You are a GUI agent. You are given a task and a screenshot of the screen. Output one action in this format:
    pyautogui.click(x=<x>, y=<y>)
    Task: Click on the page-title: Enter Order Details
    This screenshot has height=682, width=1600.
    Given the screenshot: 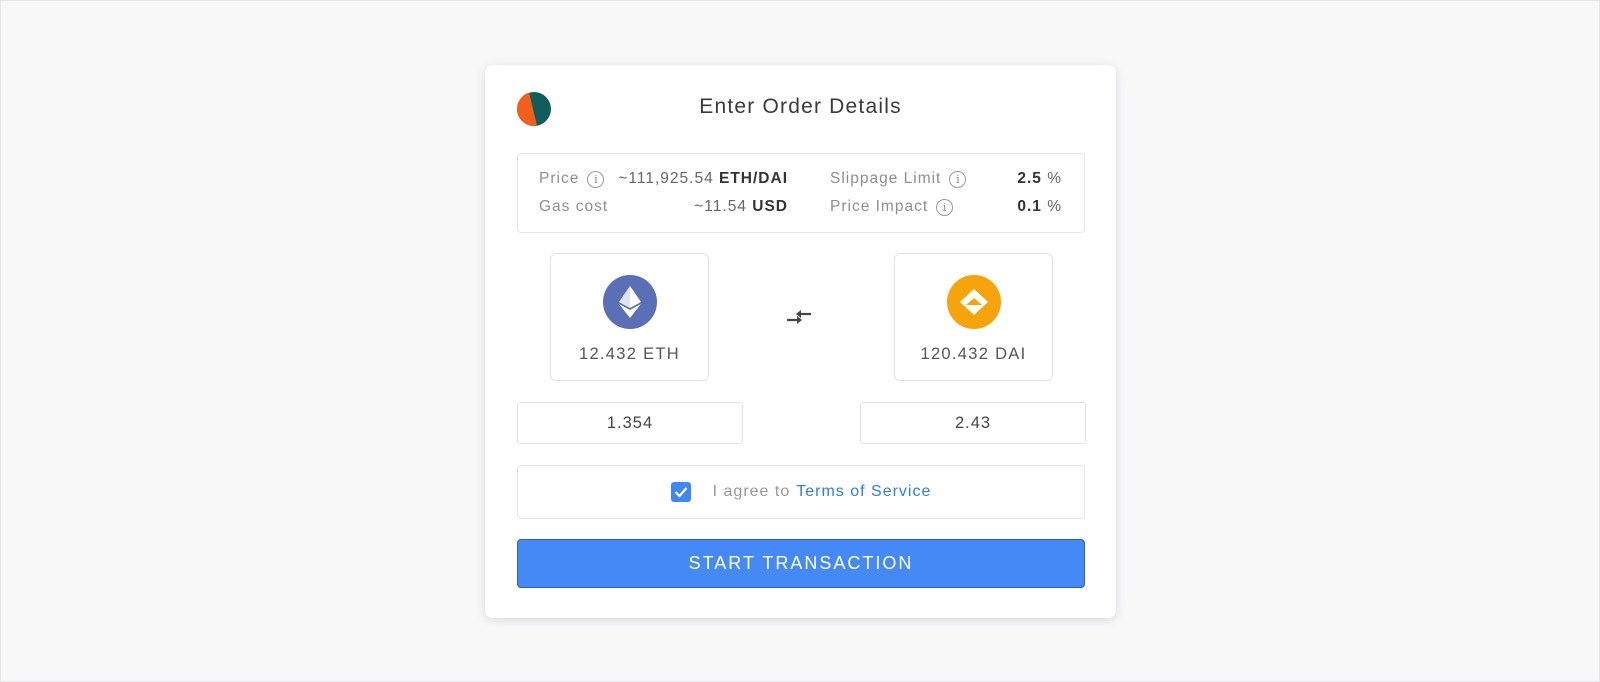 What is the action you would take?
    pyautogui.click(x=800, y=106)
    